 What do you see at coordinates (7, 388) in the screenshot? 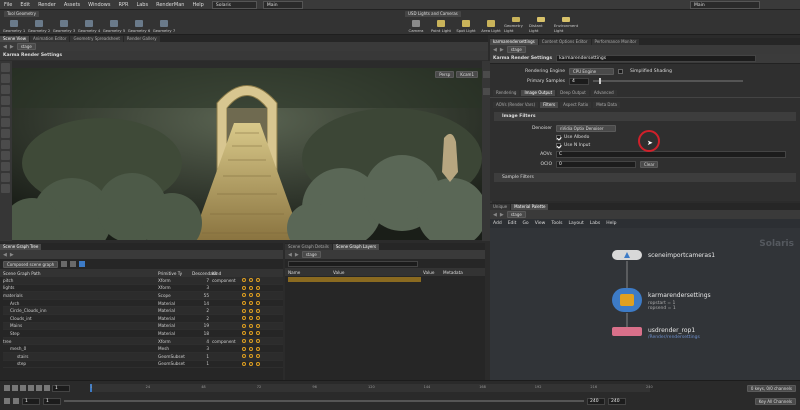
I see `first-frame-icon` at bounding box center [7, 388].